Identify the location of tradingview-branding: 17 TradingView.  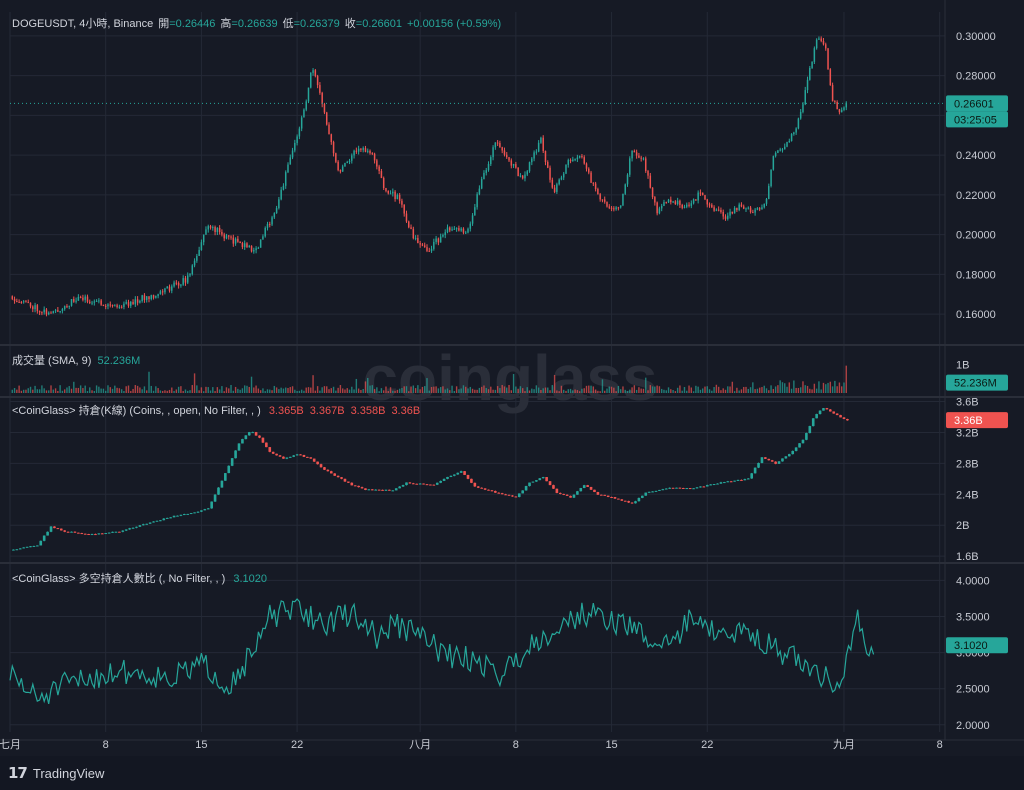
(56, 773).